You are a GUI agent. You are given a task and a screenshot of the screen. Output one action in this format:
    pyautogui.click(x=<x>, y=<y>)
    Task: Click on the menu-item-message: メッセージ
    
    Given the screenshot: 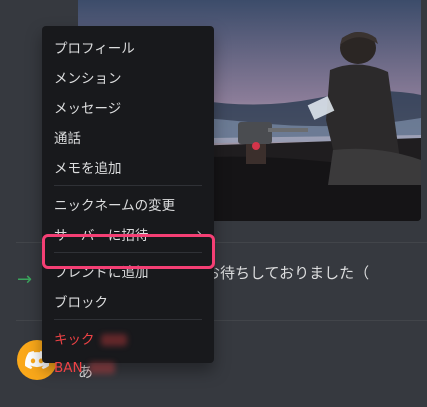 What is the action you would take?
    pyautogui.click(x=128, y=107)
    